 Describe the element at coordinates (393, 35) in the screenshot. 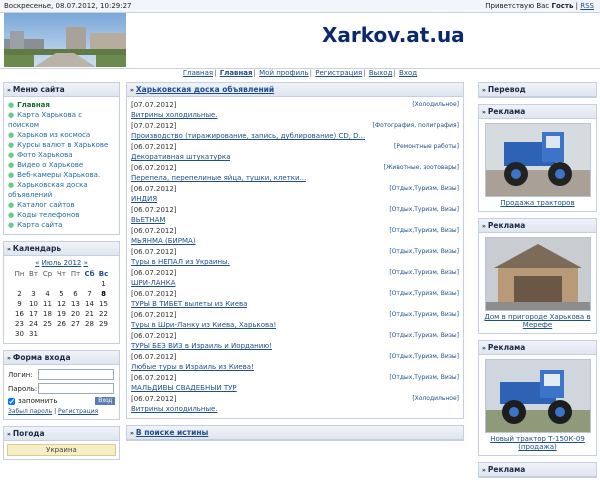

I see `site-logo: Xarkov.at.ua` at that location.